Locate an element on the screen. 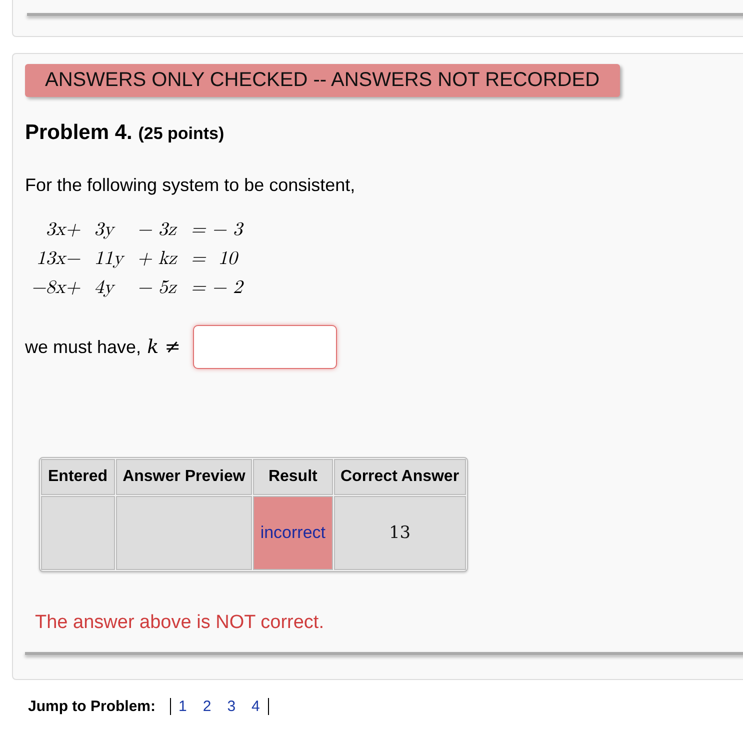 This screenshot has height=751, width=743. equation-term: −8x+ is located at coordinates (55, 288).